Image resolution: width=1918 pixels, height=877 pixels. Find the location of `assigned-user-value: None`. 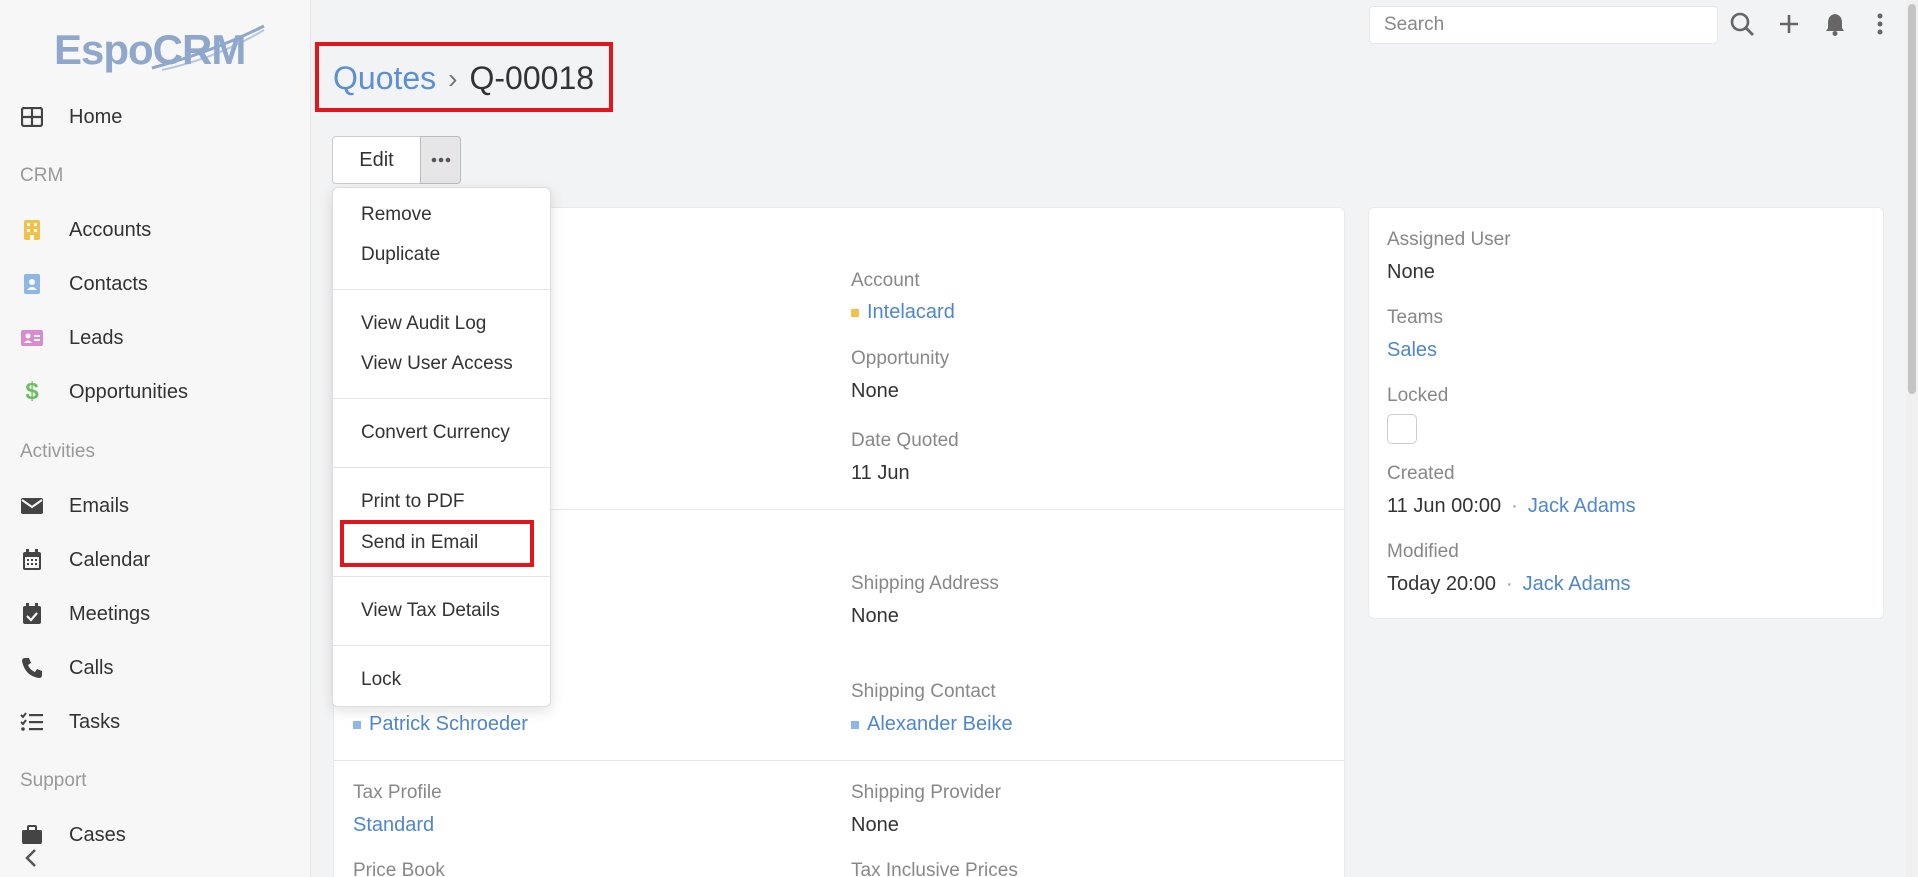

assigned-user-value: None is located at coordinates (1411, 272).